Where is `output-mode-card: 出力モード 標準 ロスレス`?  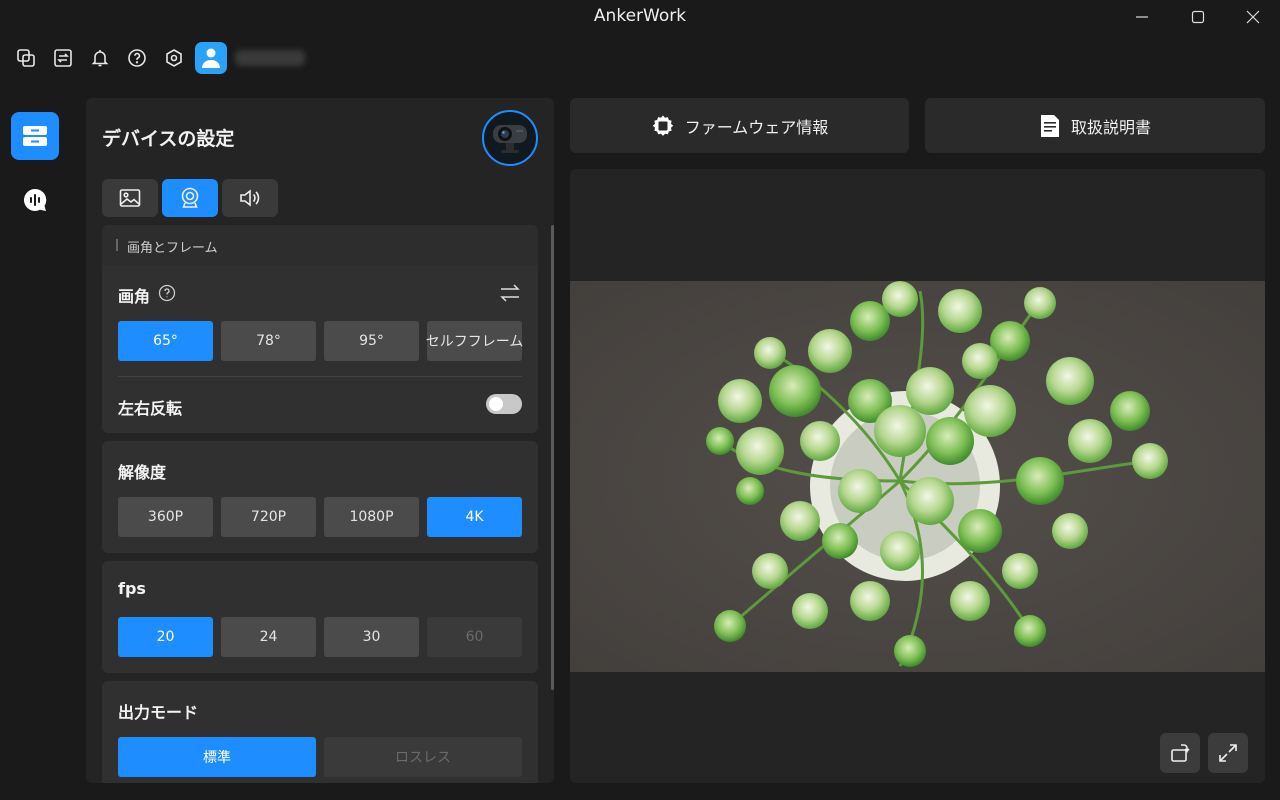
output-mode-card: 出力モード 標準 ロスレス is located at coordinates (320, 732).